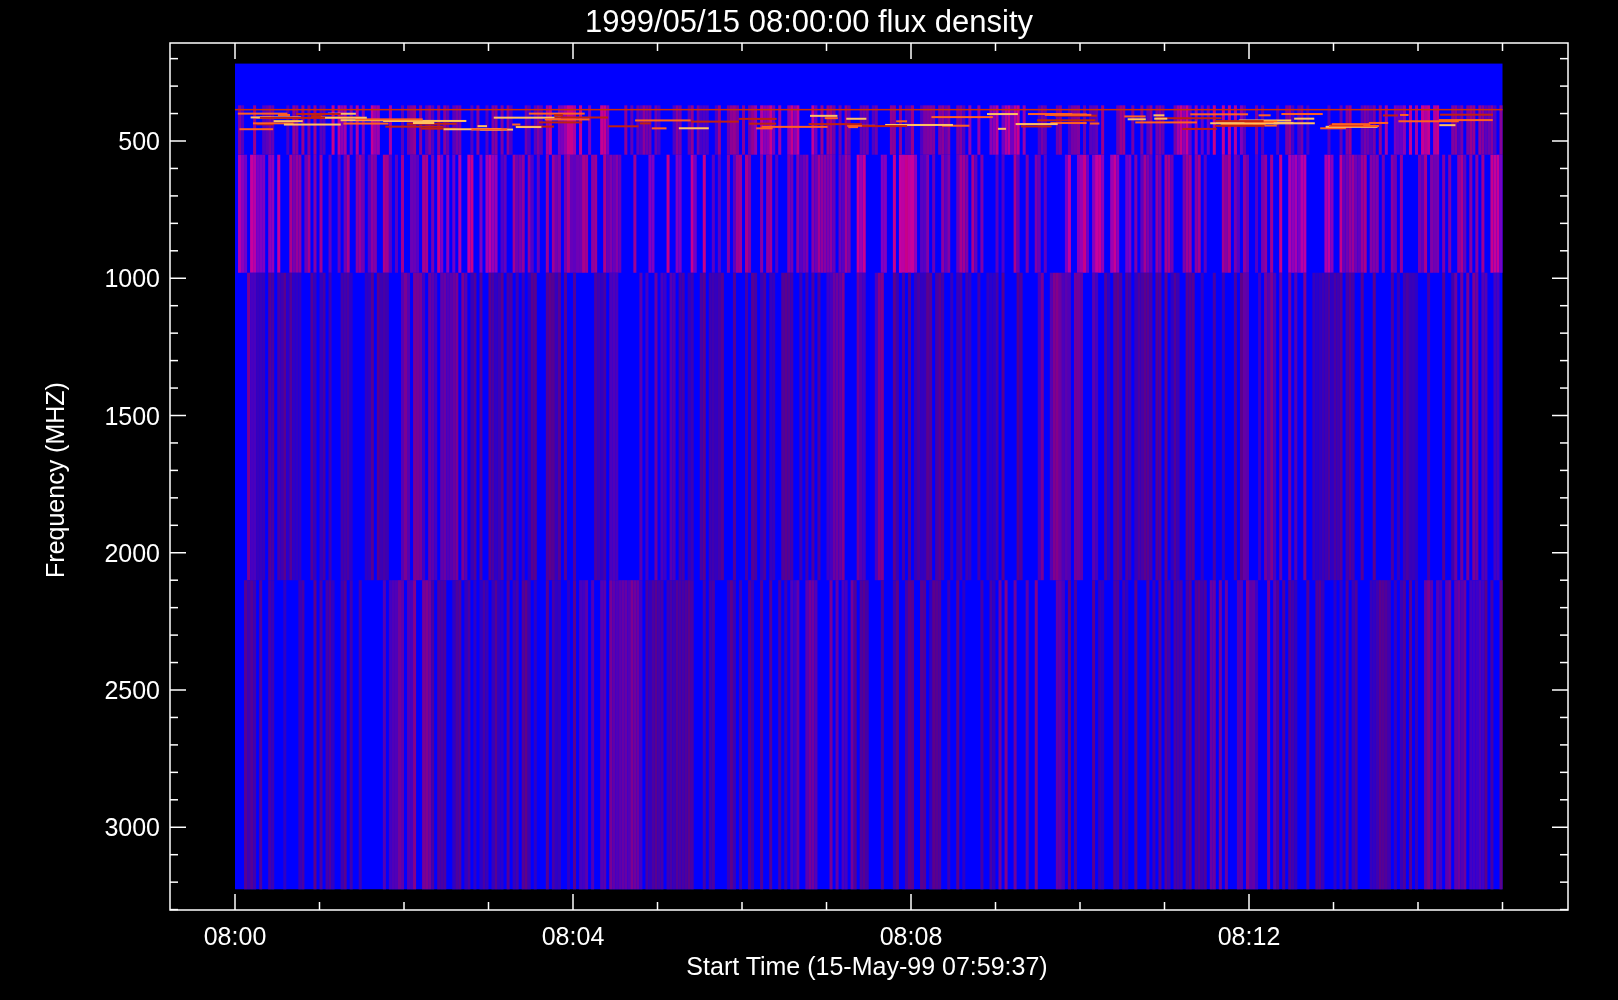 The height and width of the screenshot is (1000, 1618). What do you see at coordinates (235, 936) in the screenshot?
I see `x-tick-label: 08:00` at bounding box center [235, 936].